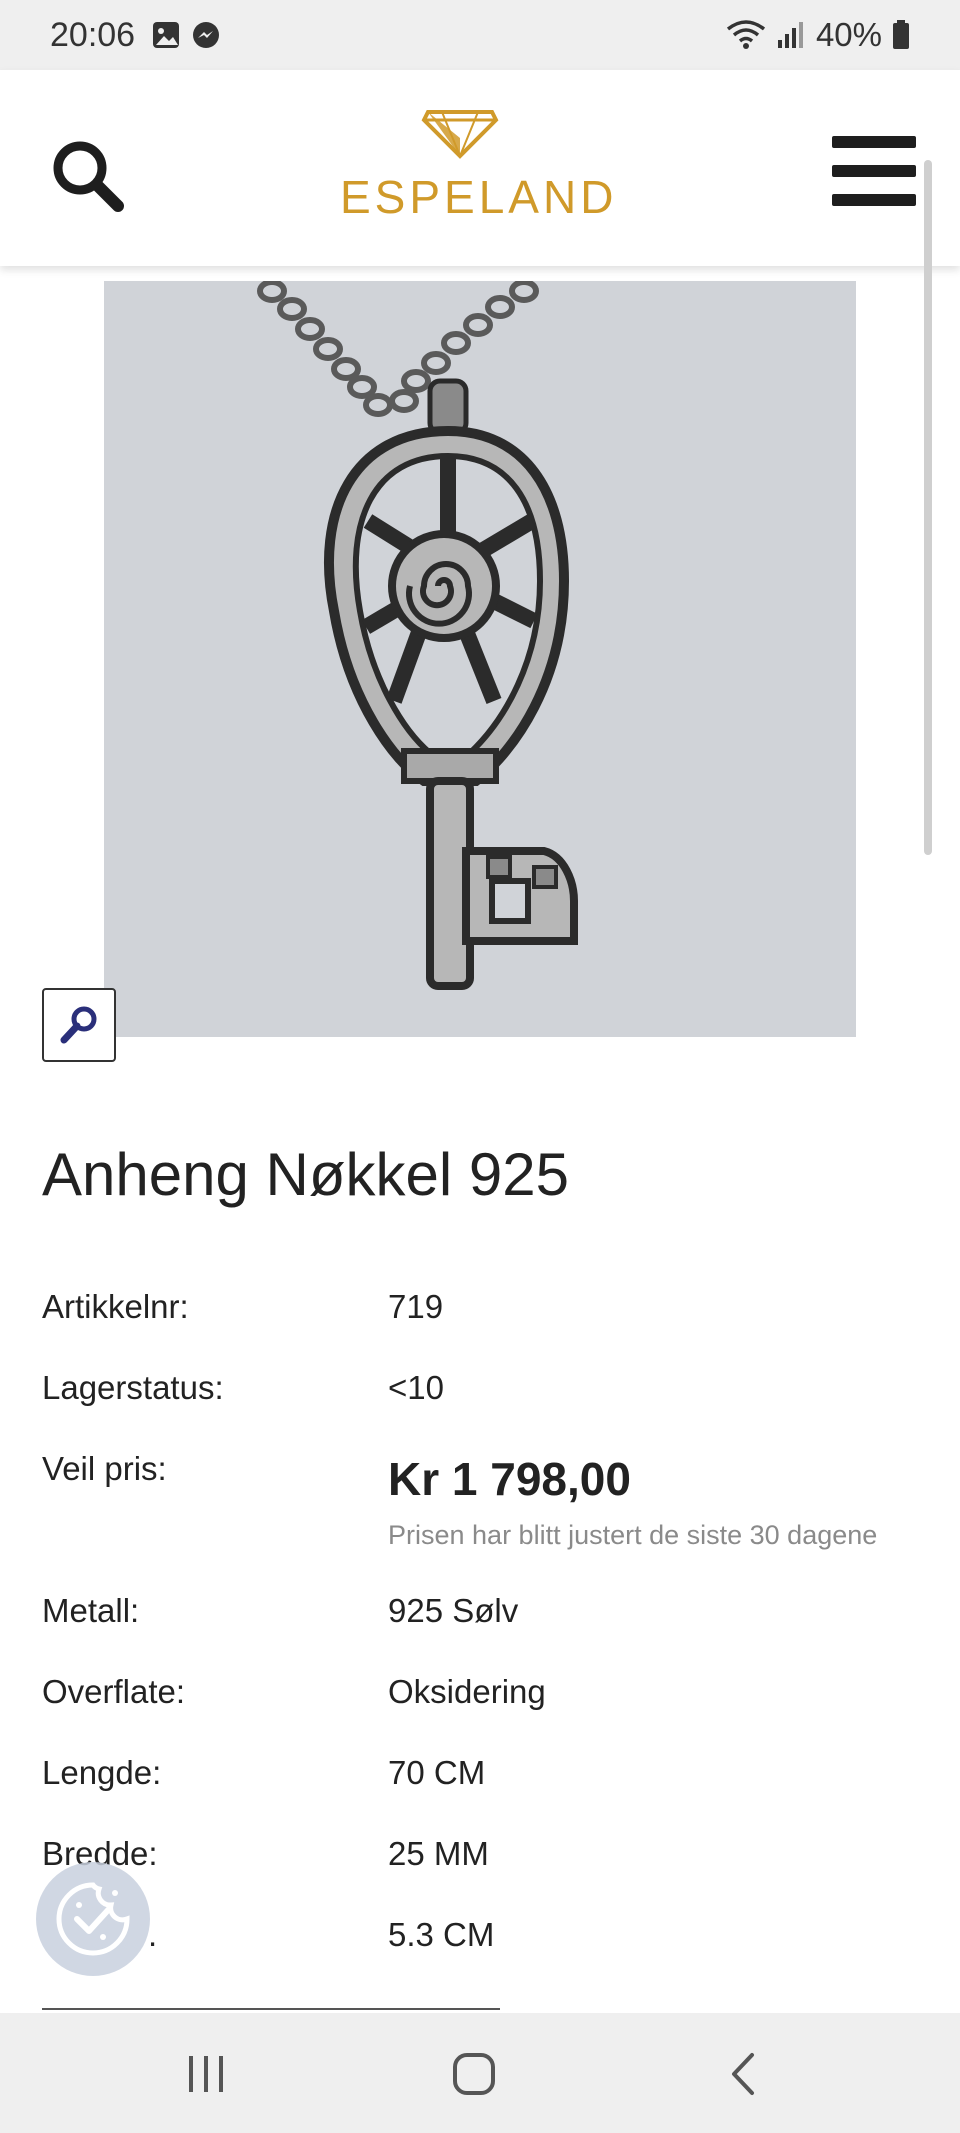 The image size is (960, 2133). I want to click on diamond-logo-icon, so click(460, 134).